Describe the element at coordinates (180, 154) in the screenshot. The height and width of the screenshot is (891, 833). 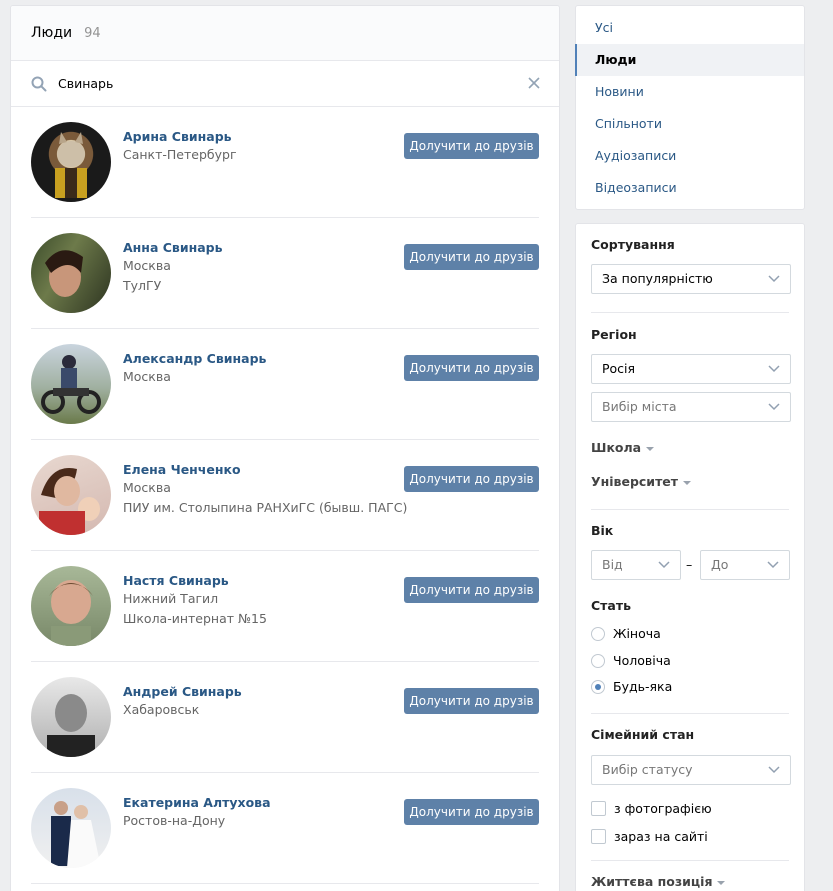
I see `person-city: Санкт-Петербург` at that location.